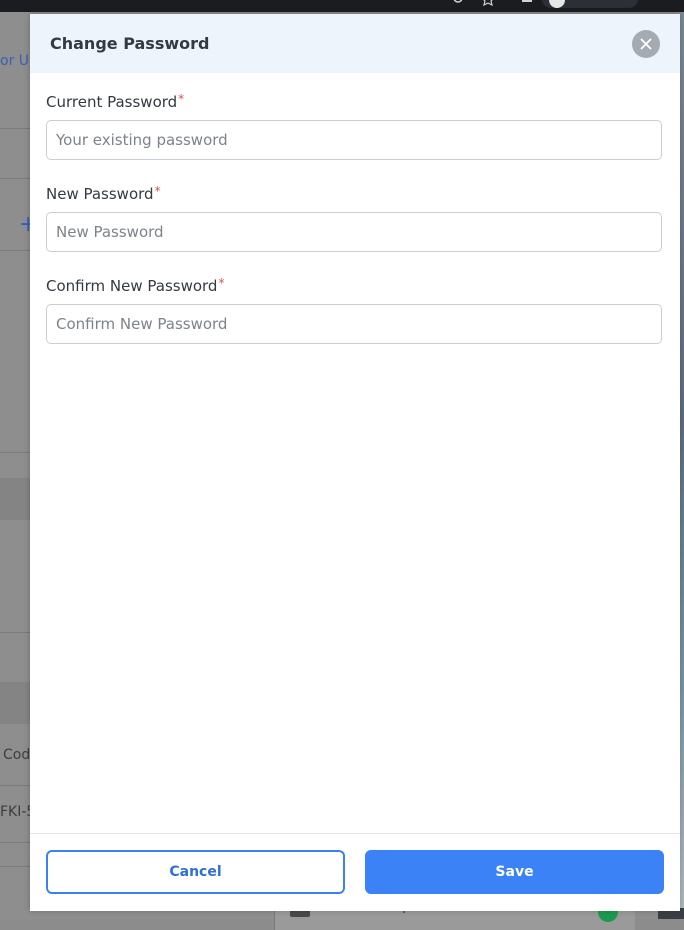 The height and width of the screenshot is (930, 684). I want to click on modal-title: Change Password, so click(130, 43).